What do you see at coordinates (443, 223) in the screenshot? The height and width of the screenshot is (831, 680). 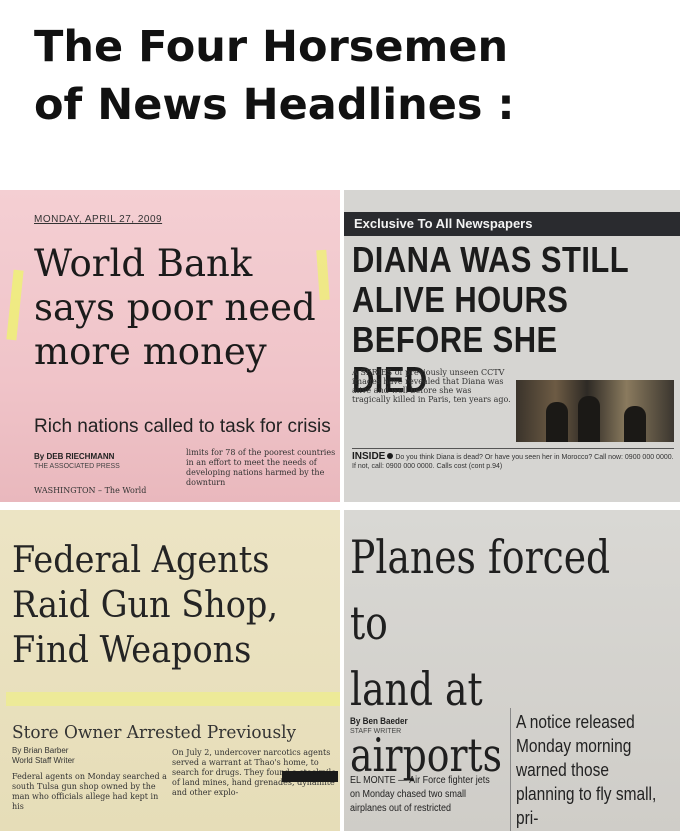 I see `banner-text: Exclusive To All Newspapers` at bounding box center [443, 223].